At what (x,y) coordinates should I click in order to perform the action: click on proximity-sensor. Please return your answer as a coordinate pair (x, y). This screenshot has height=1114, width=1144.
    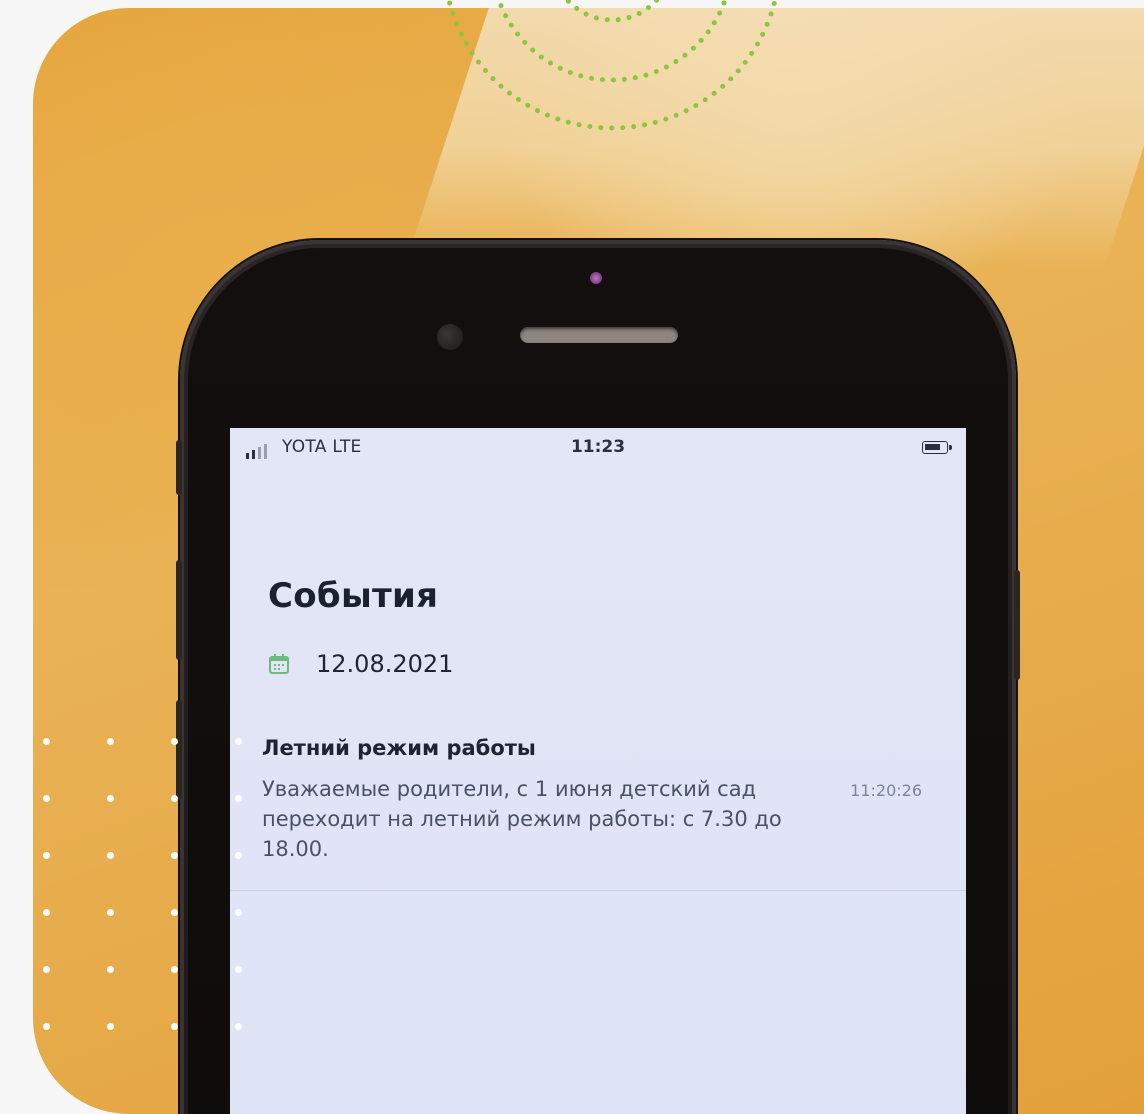
    Looking at the image, I should click on (596, 278).